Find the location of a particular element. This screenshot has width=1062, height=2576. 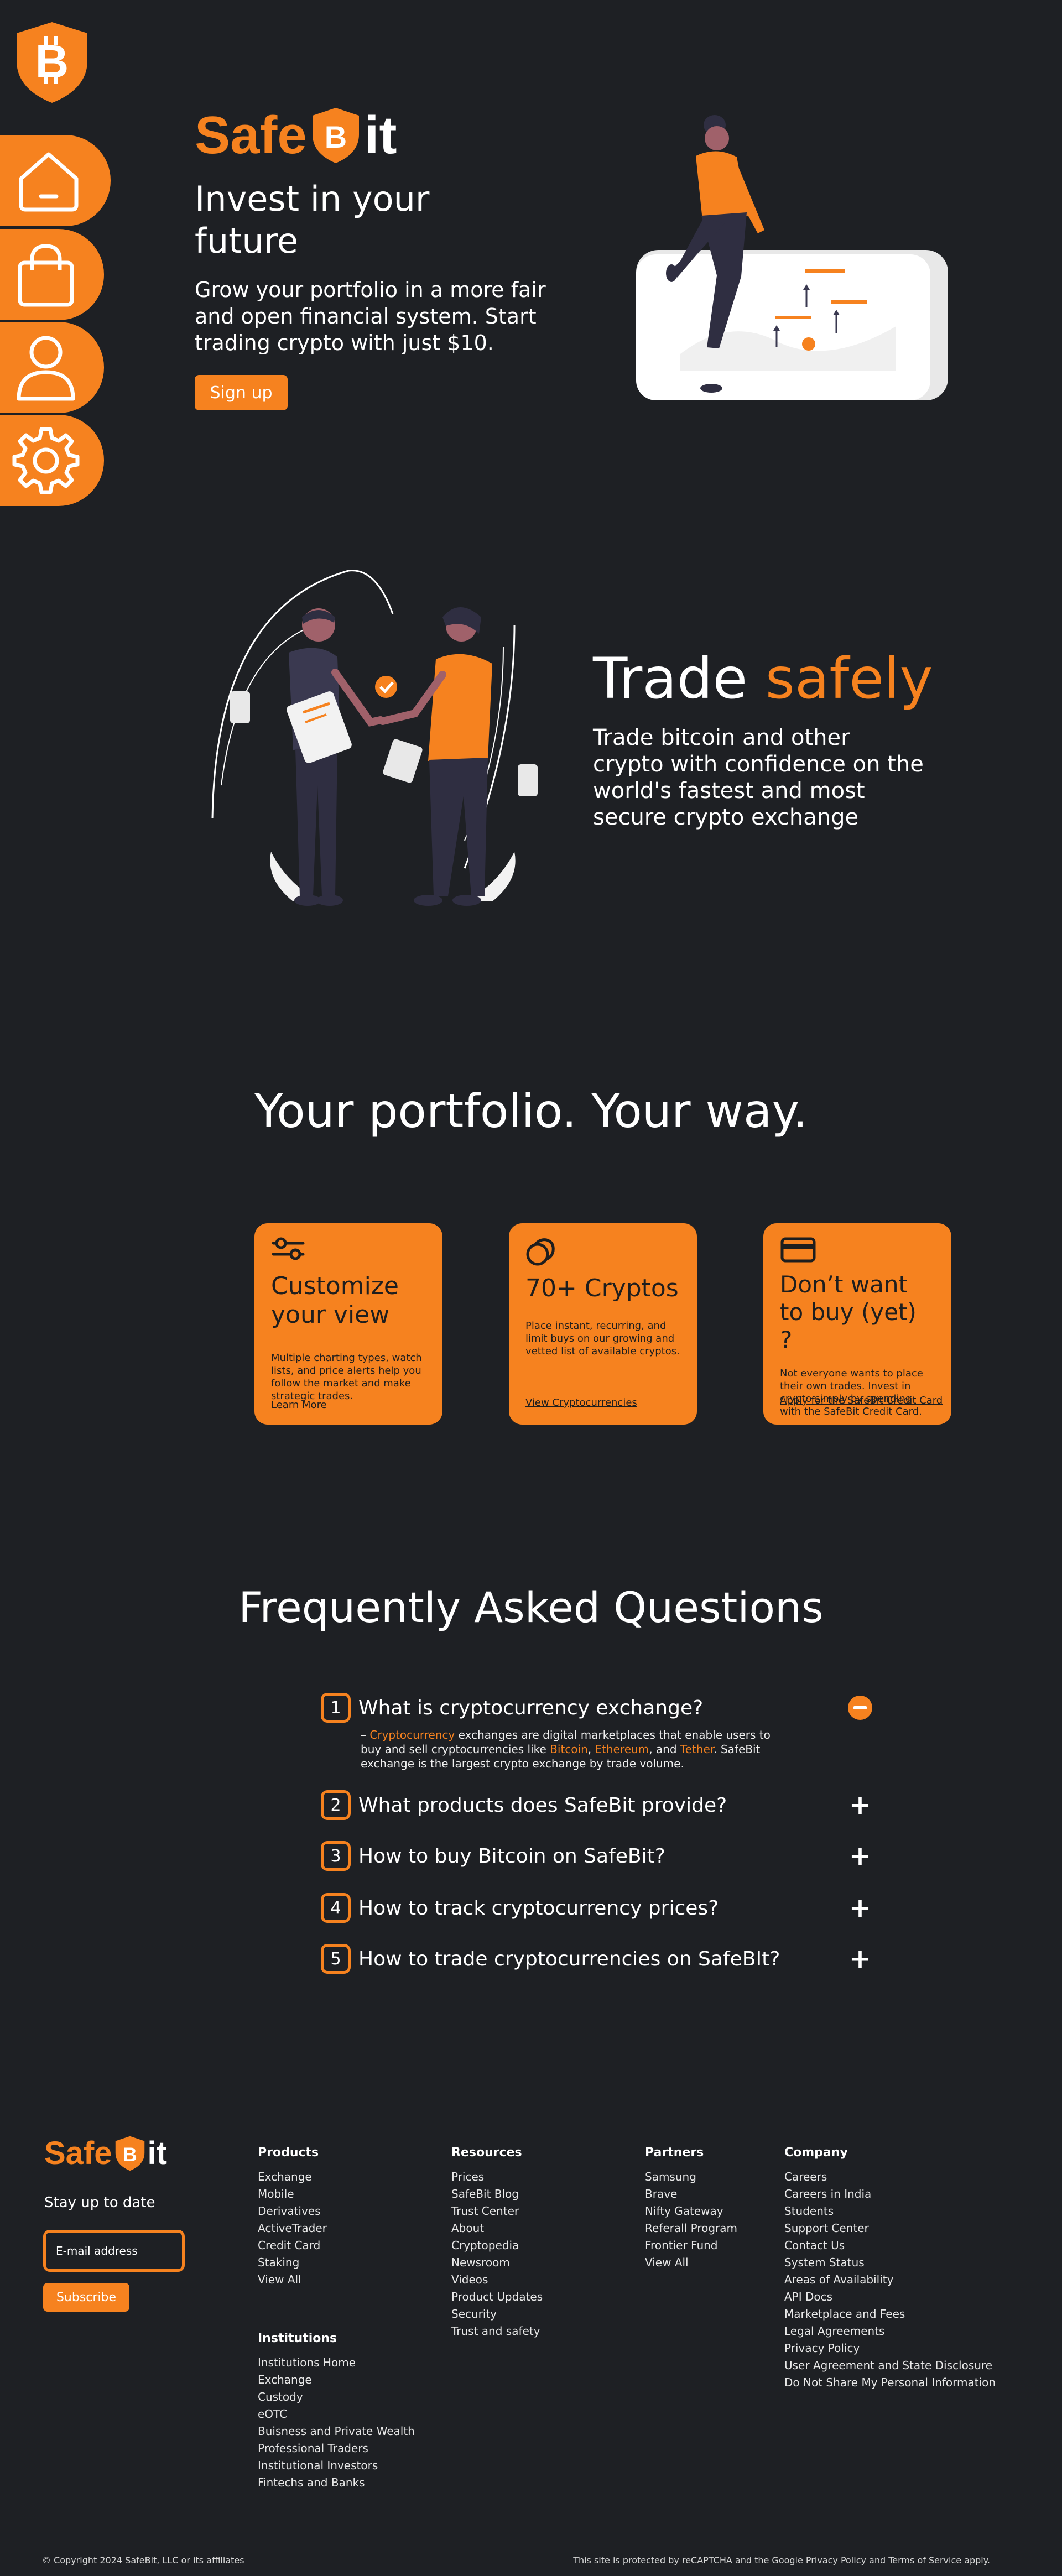

footer-link: Students is located at coordinates (890, 2211).